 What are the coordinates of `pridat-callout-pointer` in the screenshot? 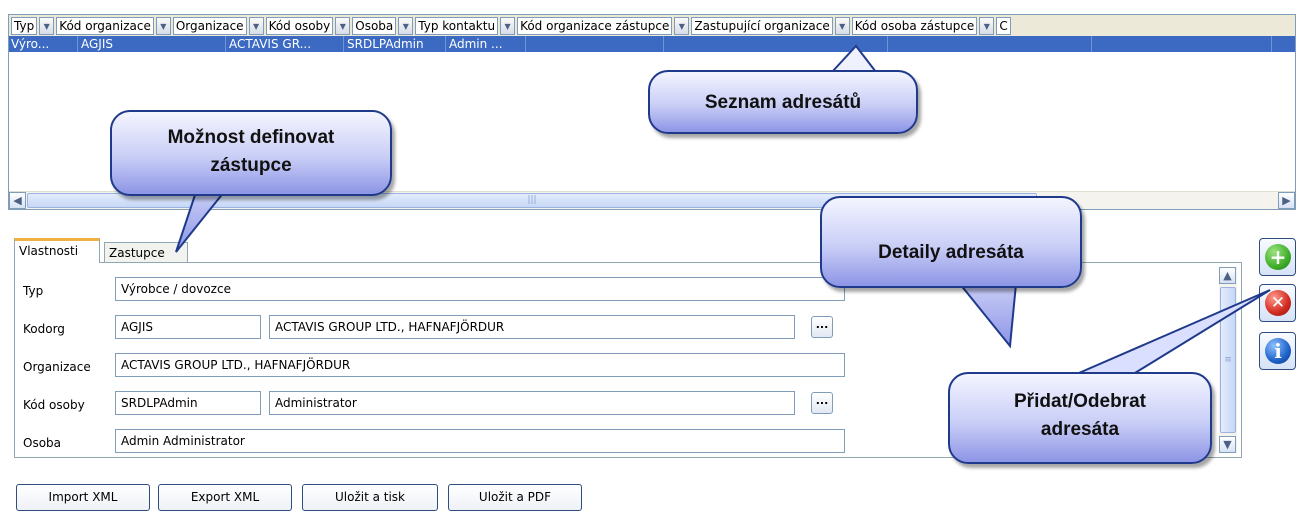 It's located at (1171, 333).